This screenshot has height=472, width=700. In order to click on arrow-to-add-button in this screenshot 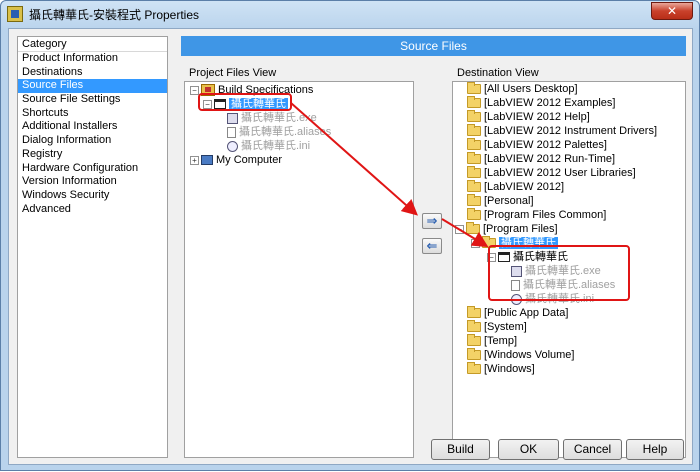, I will do `click(354, 159)`.